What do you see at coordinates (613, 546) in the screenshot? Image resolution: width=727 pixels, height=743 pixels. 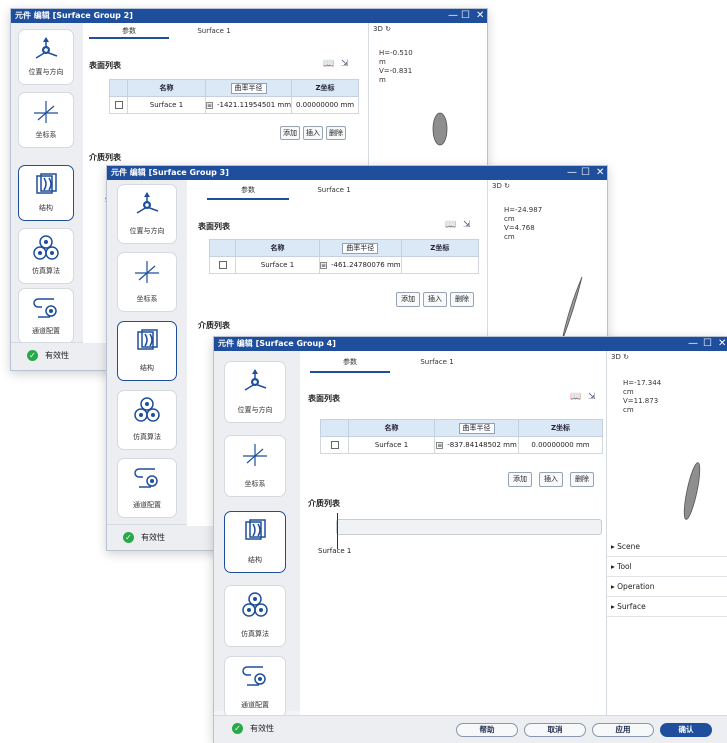 I see `expand-triangle-icon: ▸` at bounding box center [613, 546].